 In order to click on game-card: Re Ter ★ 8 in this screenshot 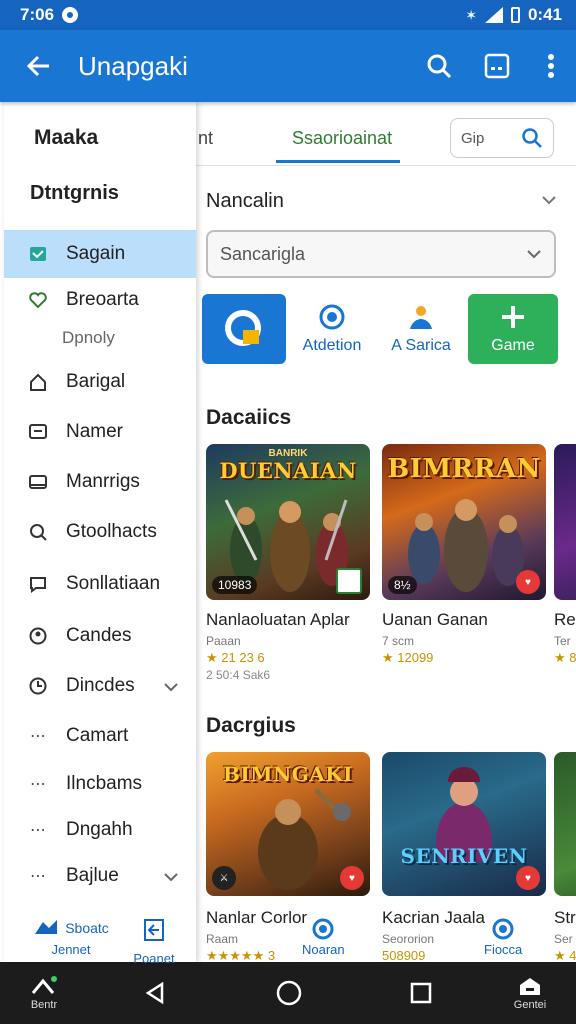, I will do `click(565, 555)`.